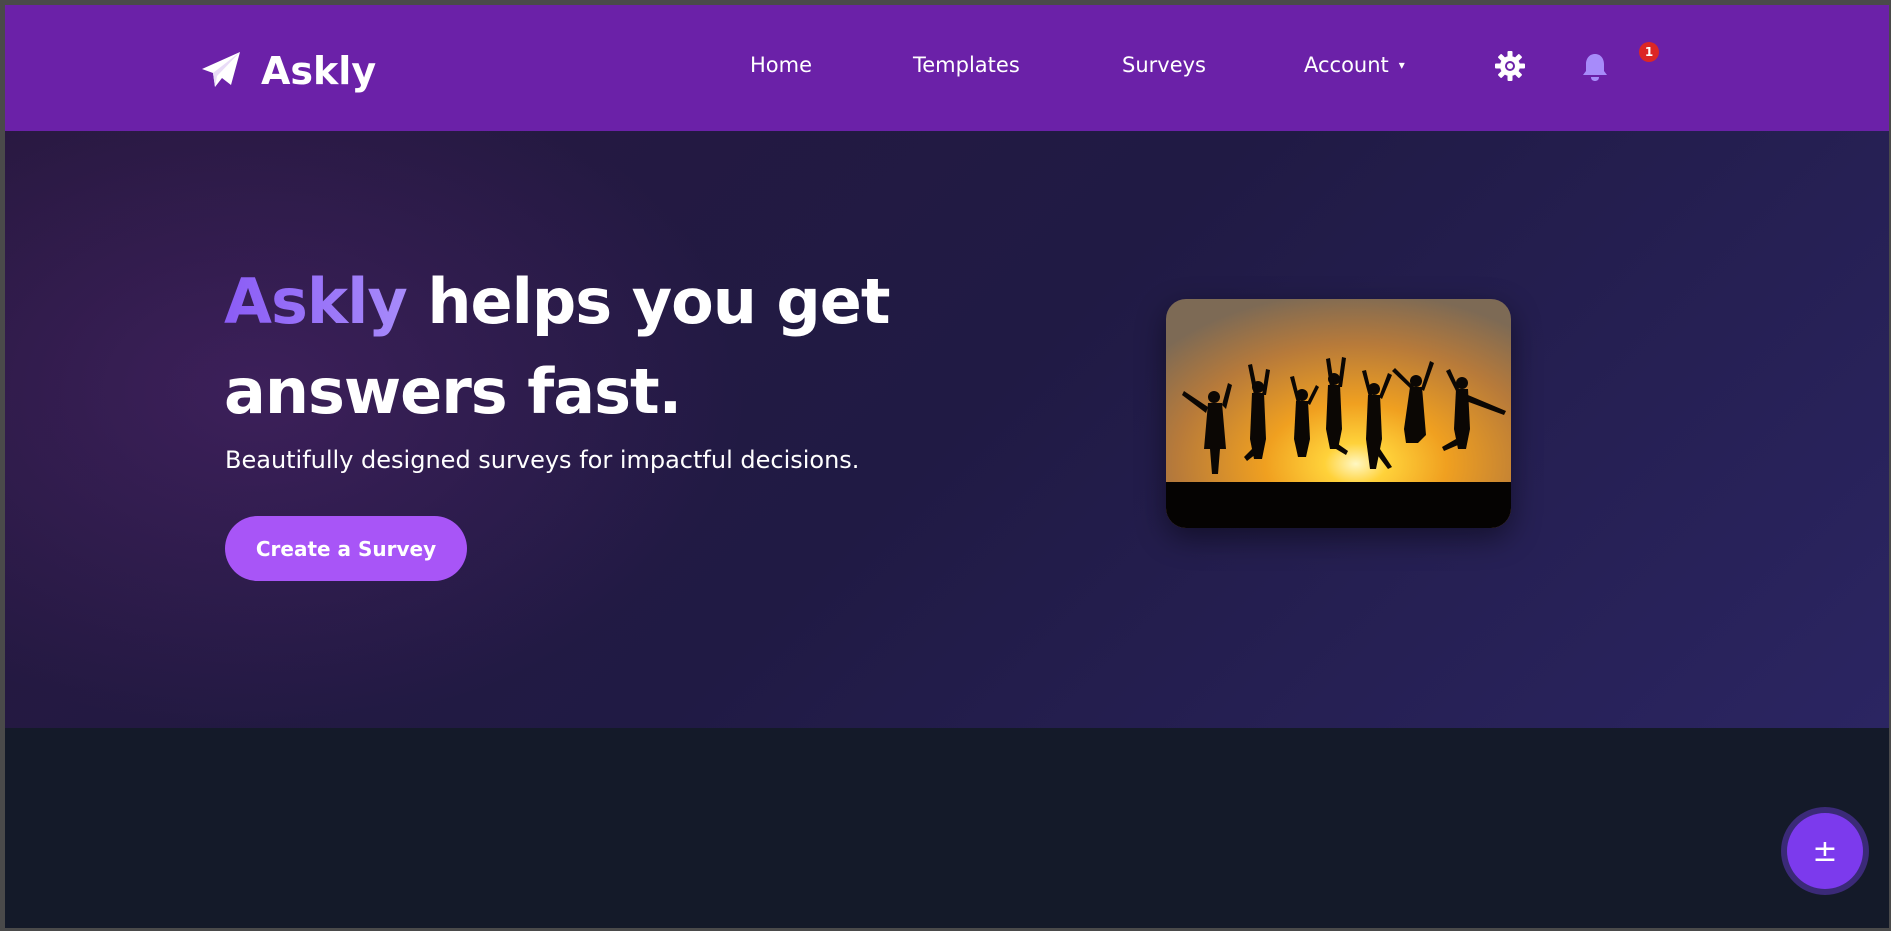 The width and height of the screenshot is (1891, 931). I want to click on brand-logo-link: Askly, so click(287, 71).